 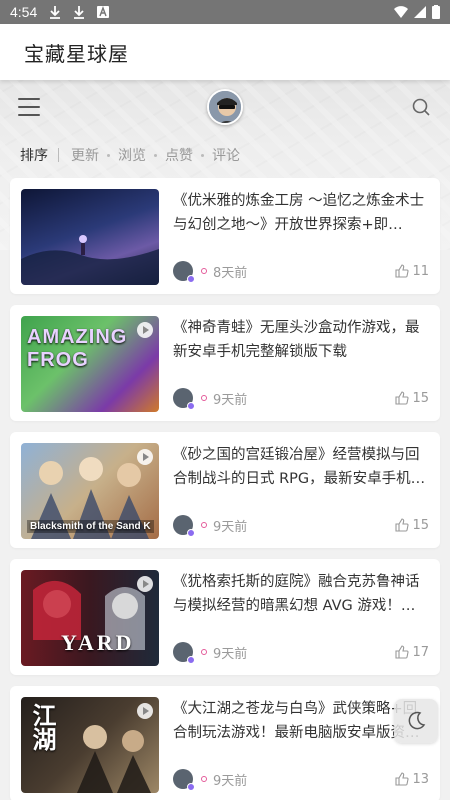 I want to click on post-info: 《神奇青蛙》无厘头沙盒动作游戏，最新安卓手机完整解锁版下载 9天前 15, so click(x=294, y=363).